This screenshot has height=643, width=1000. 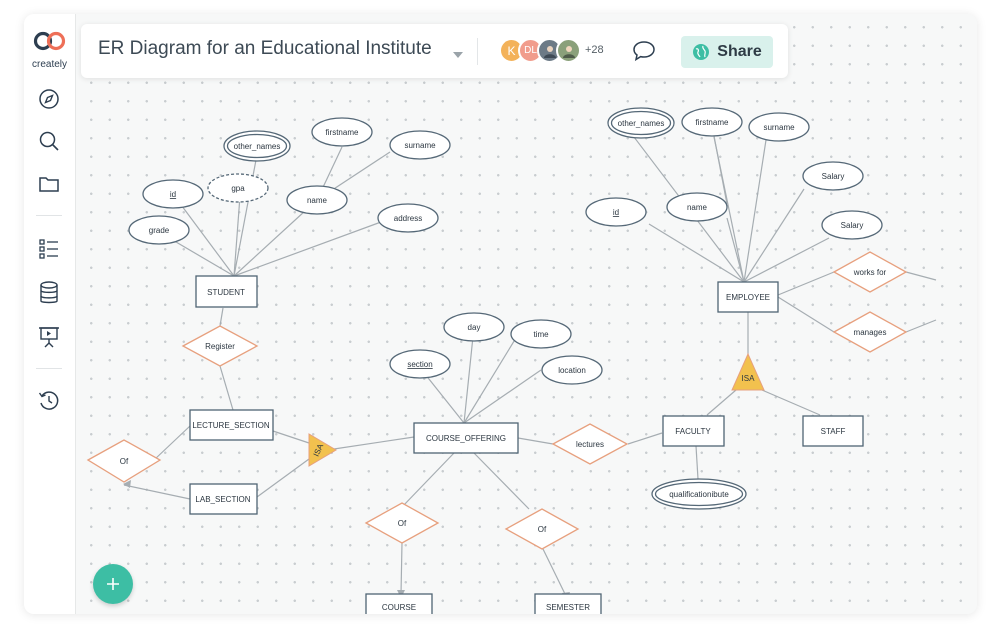 What do you see at coordinates (712, 122) in the screenshot?
I see `attr-emp-firstname: firstname` at bounding box center [712, 122].